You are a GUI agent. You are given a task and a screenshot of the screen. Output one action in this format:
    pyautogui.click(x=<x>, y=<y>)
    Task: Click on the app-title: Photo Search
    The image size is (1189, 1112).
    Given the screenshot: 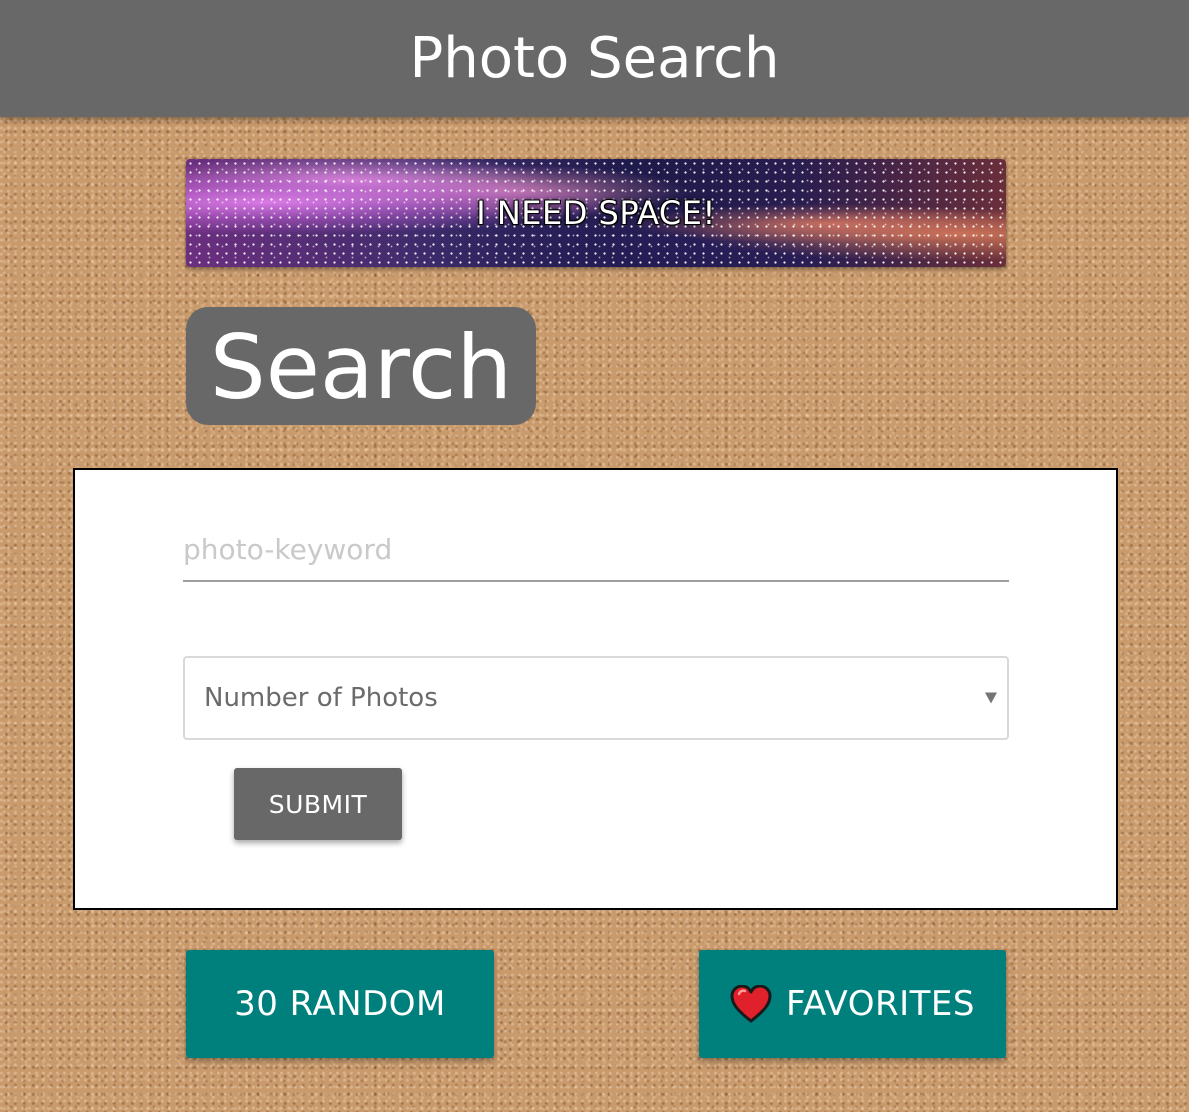 What is the action you would take?
    pyautogui.click(x=594, y=58)
    